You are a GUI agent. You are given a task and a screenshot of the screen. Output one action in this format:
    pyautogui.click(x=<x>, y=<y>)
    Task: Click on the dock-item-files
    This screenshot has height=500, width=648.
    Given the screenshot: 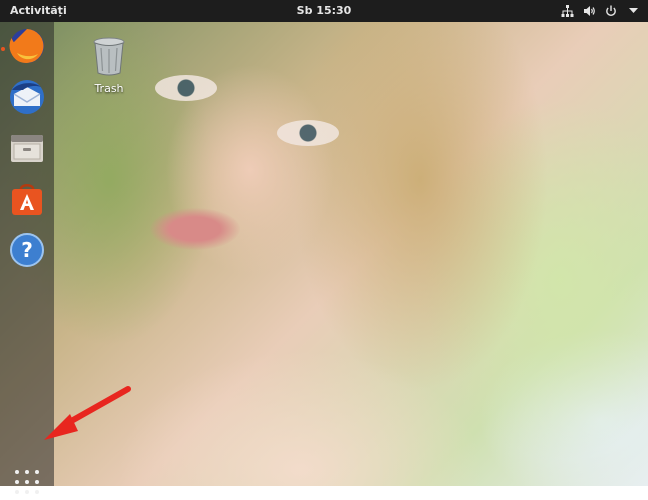 What is the action you would take?
    pyautogui.click(x=27, y=150)
    